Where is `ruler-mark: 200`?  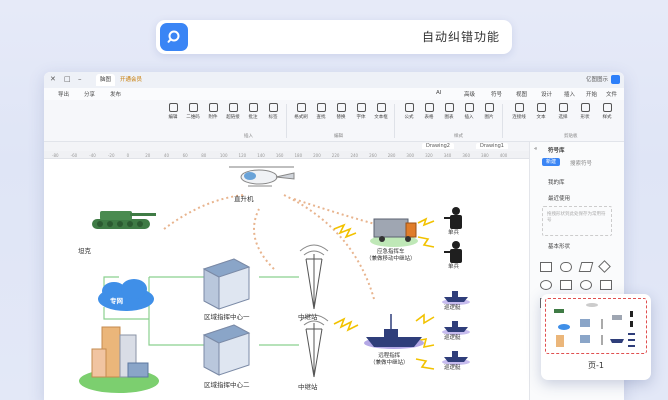 ruler-mark: 200 is located at coordinates (317, 155).